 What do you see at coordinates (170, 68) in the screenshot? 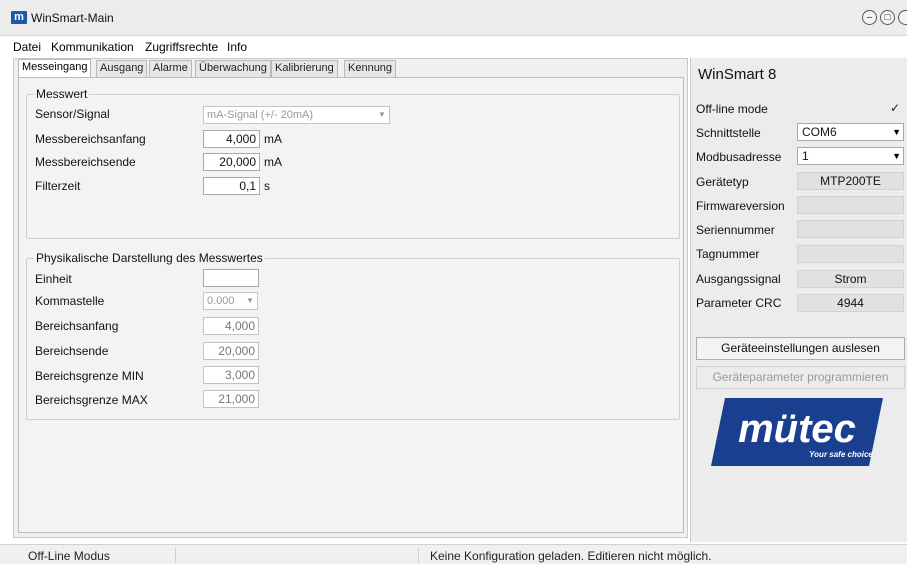
I see `tab-alarme: Alarme` at bounding box center [170, 68].